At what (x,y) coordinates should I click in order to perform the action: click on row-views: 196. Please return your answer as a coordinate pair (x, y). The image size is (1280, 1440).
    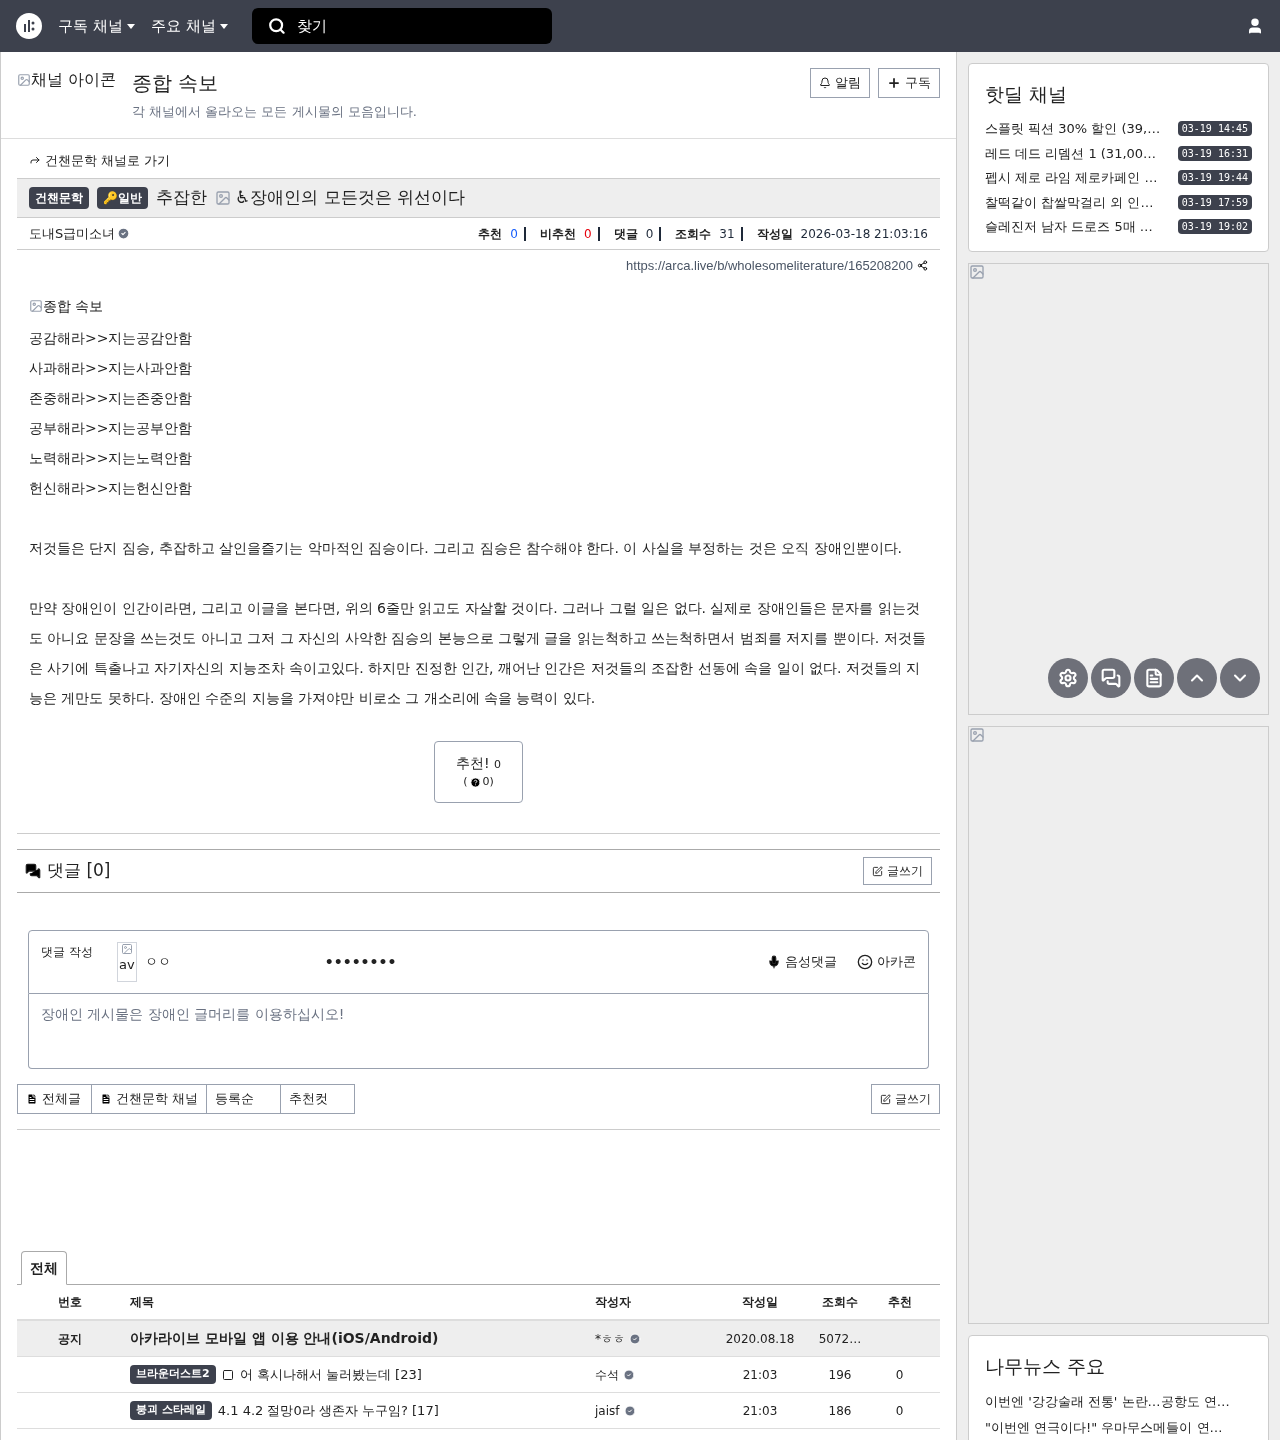
    Looking at the image, I should click on (840, 1375).